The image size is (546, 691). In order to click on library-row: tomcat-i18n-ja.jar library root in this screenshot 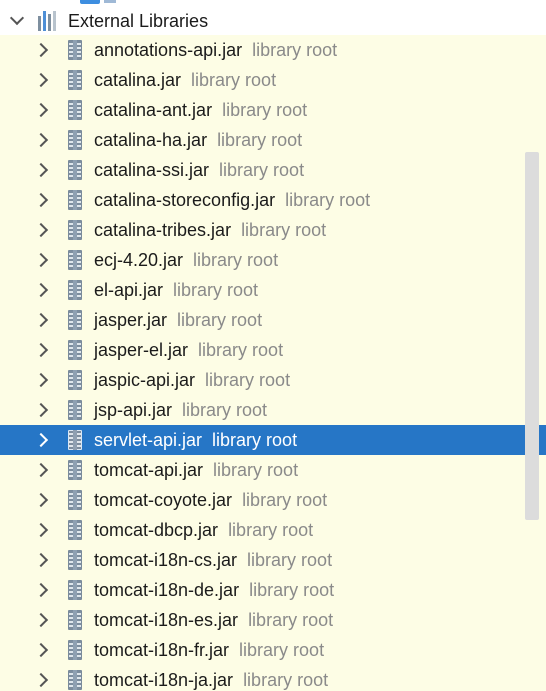, I will do `click(273, 678)`.